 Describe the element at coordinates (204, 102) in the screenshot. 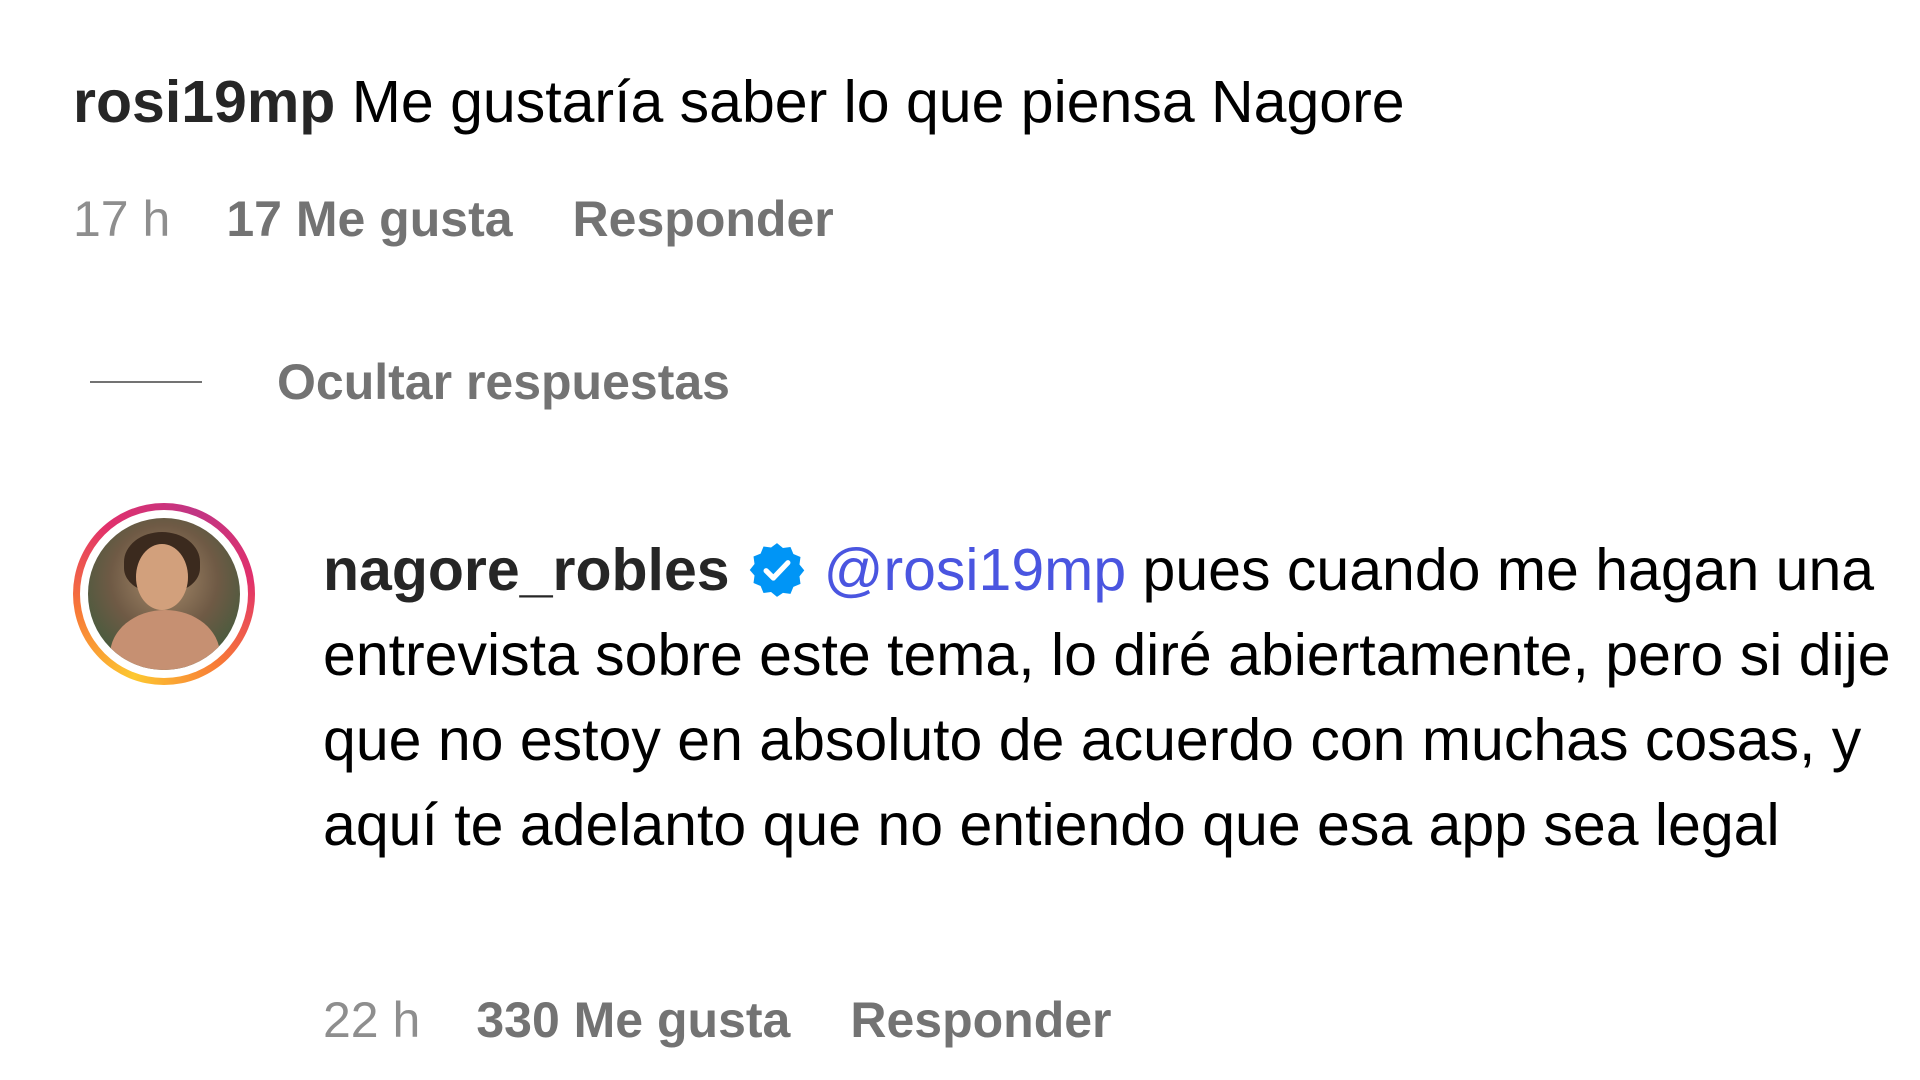

I see `parent-comment-username: rosi19mp` at that location.